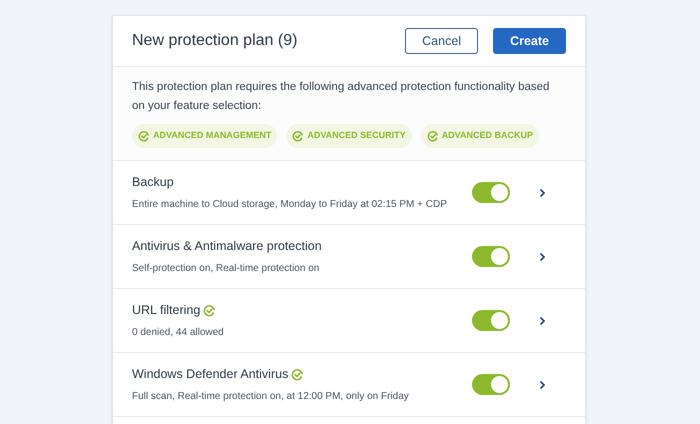  I want to click on module-title: Windows Defender Antivirus, so click(210, 374).